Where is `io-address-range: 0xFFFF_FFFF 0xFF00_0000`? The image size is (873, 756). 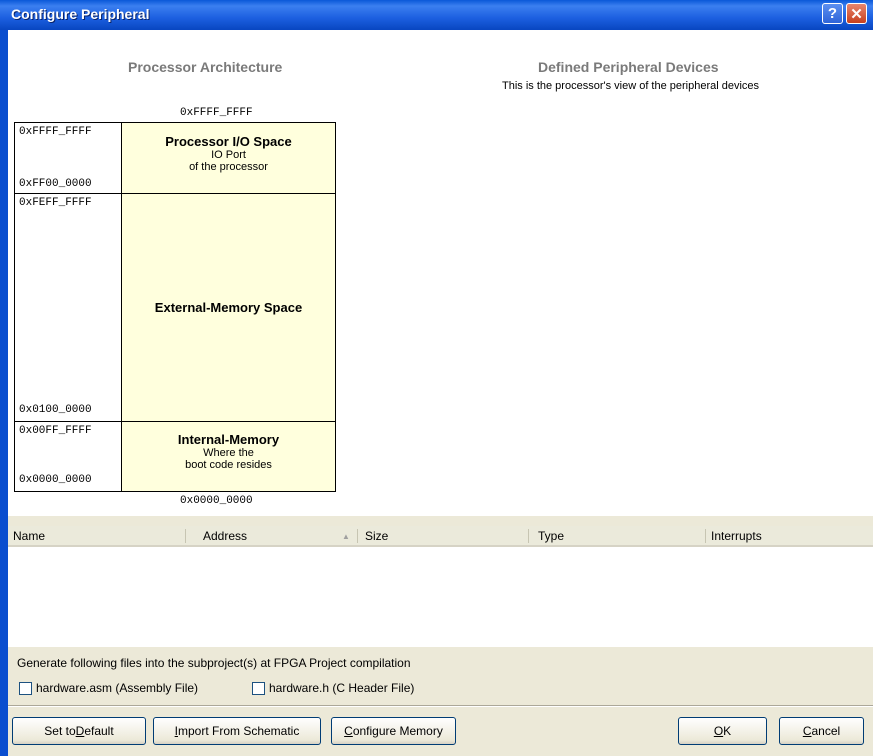
io-address-range: 0xFFFF_FFFF 0xFF00_0000 is located at coordinates (68, 158).